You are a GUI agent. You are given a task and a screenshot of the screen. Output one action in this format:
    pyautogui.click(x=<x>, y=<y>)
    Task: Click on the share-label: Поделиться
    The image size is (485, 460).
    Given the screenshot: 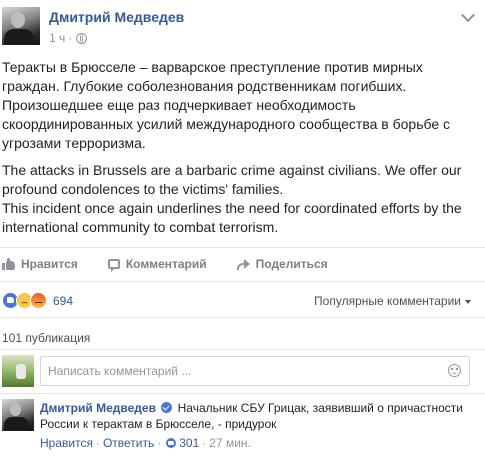 What is the action you would take?
    pyautogui.click(x=291, y=264)
    